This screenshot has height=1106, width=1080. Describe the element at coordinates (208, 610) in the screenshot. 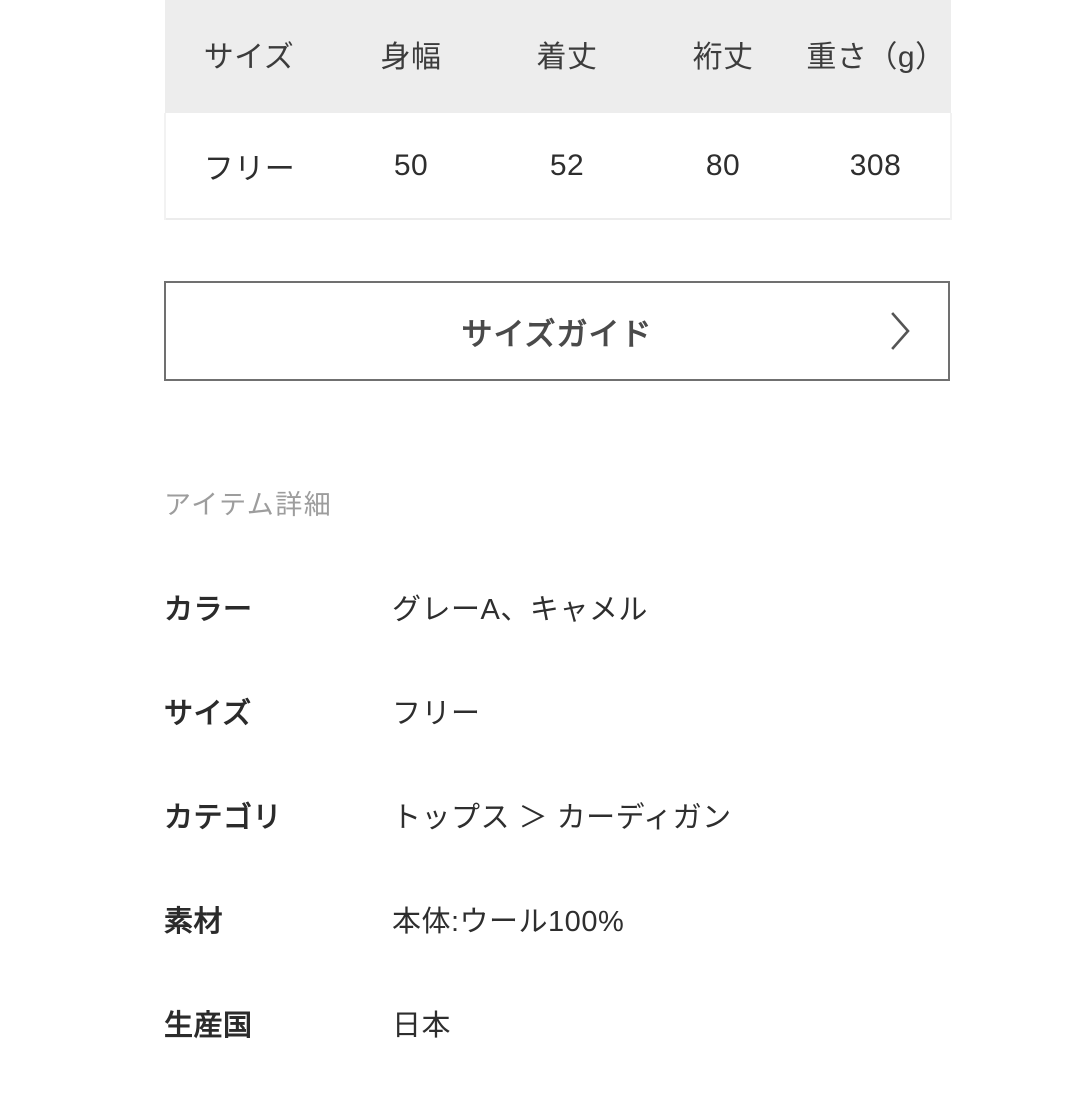

I see `detail-label-color: カラー` at that location.